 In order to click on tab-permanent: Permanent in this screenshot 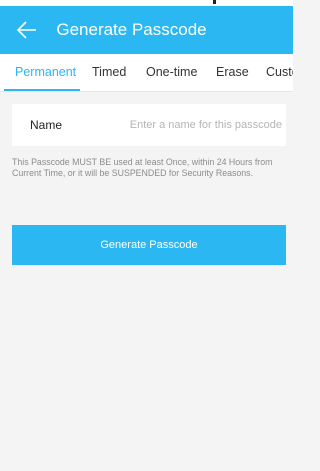, I will do `click(45, 72)`.